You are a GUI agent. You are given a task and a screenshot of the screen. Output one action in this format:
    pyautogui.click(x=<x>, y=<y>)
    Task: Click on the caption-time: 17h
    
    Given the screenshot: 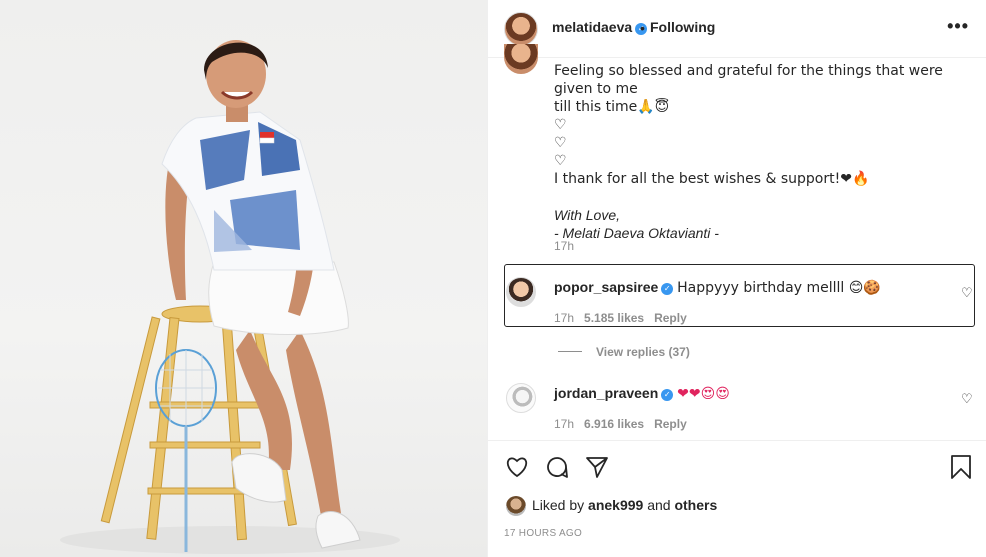 What is the action you would take?
    pyautogui.click(x=564, y=246)
    